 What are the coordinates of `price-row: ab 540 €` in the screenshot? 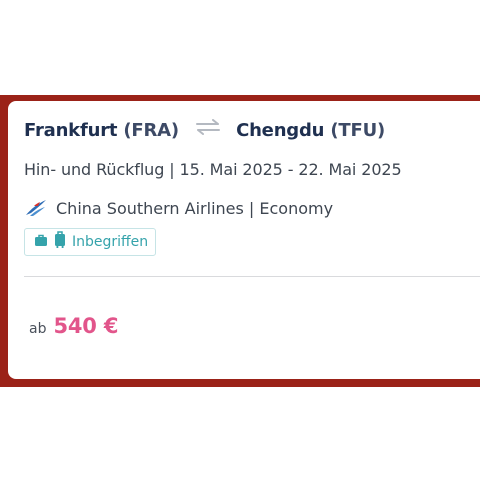 It's located at (73, 326).